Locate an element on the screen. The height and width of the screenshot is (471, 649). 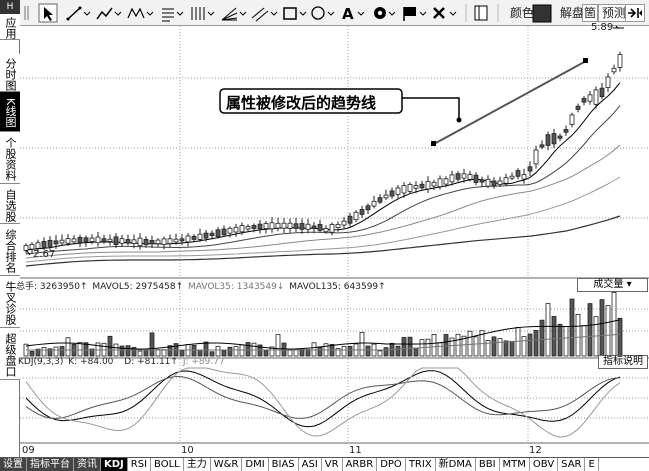
sidebar-item-super-handicap: 超级盘口 is located at coordinates (10, 354).